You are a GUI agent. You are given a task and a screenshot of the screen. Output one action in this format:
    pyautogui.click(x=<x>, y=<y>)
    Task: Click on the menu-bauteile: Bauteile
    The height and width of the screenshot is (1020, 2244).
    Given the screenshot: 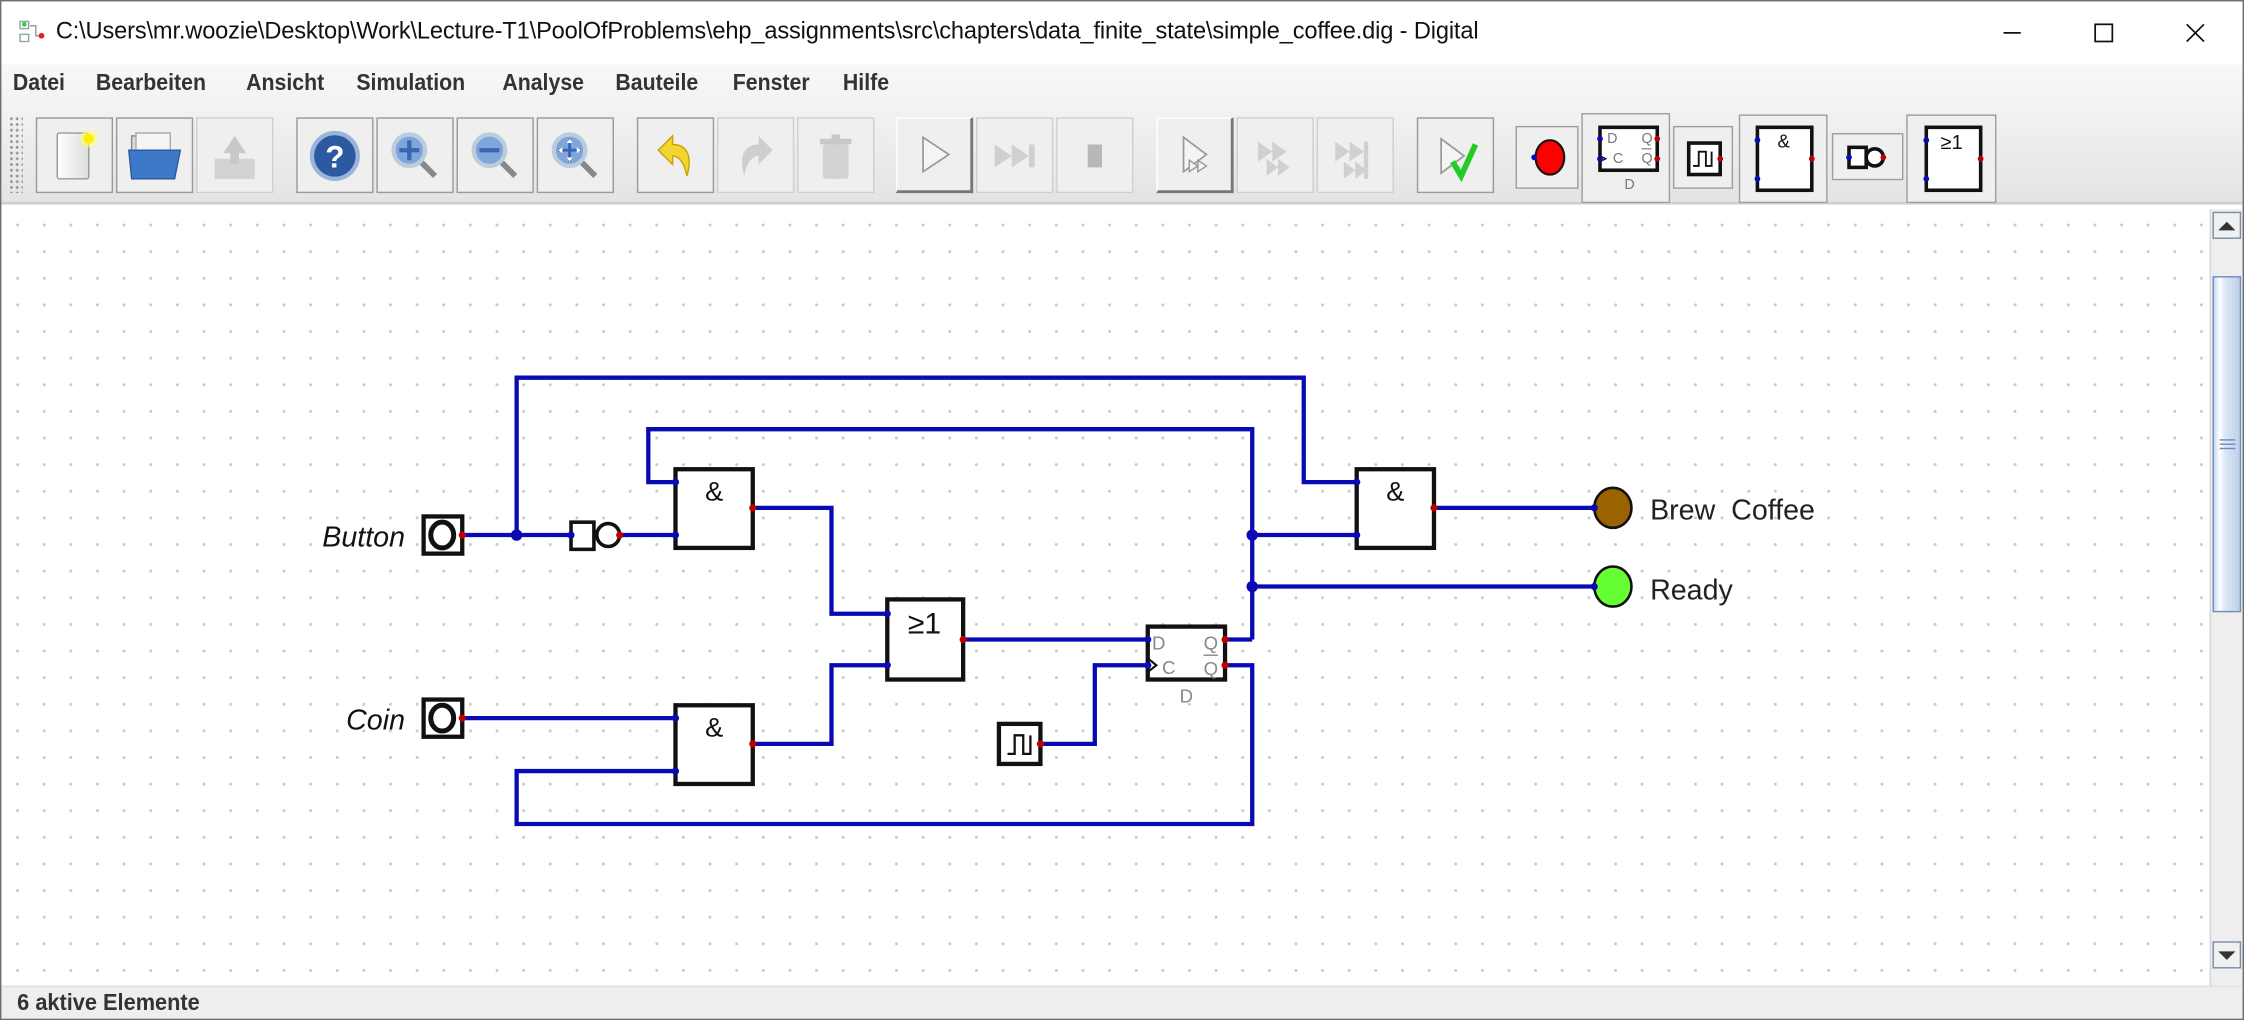 What is the action you would take?
    pyautogui.click(x=656, y=85)
    